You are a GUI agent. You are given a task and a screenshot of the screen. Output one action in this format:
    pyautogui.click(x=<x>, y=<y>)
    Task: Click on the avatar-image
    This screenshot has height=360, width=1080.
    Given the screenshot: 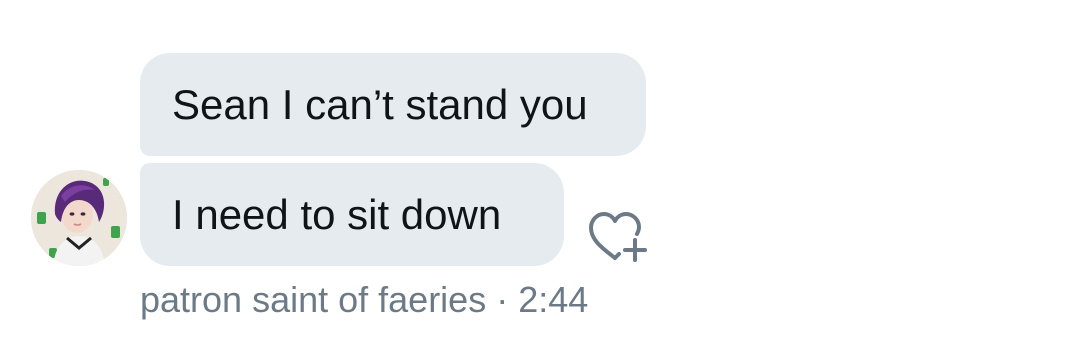 What is the action you would take?
    pyautogui.click(x=79, y=218)
    